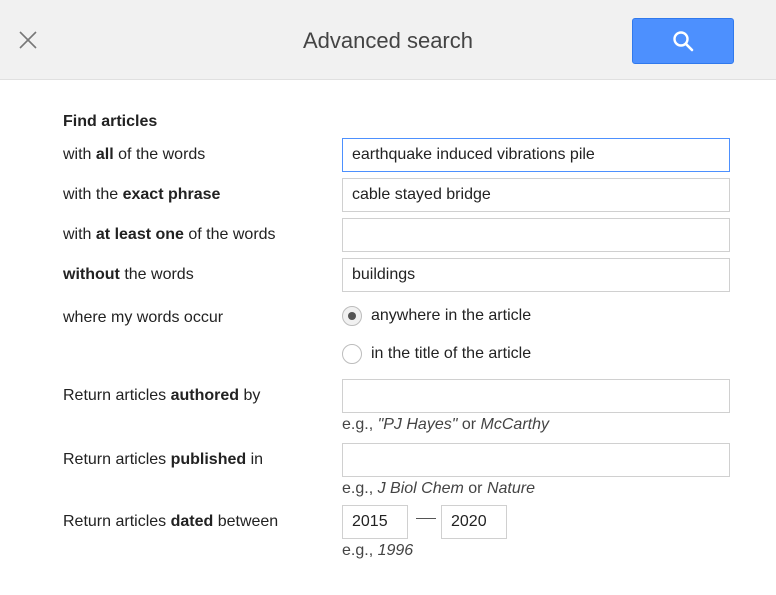  Describe the element at coordinates (388, 40) in the screenshot. I see `dialog-header: Advanced search` at that location.